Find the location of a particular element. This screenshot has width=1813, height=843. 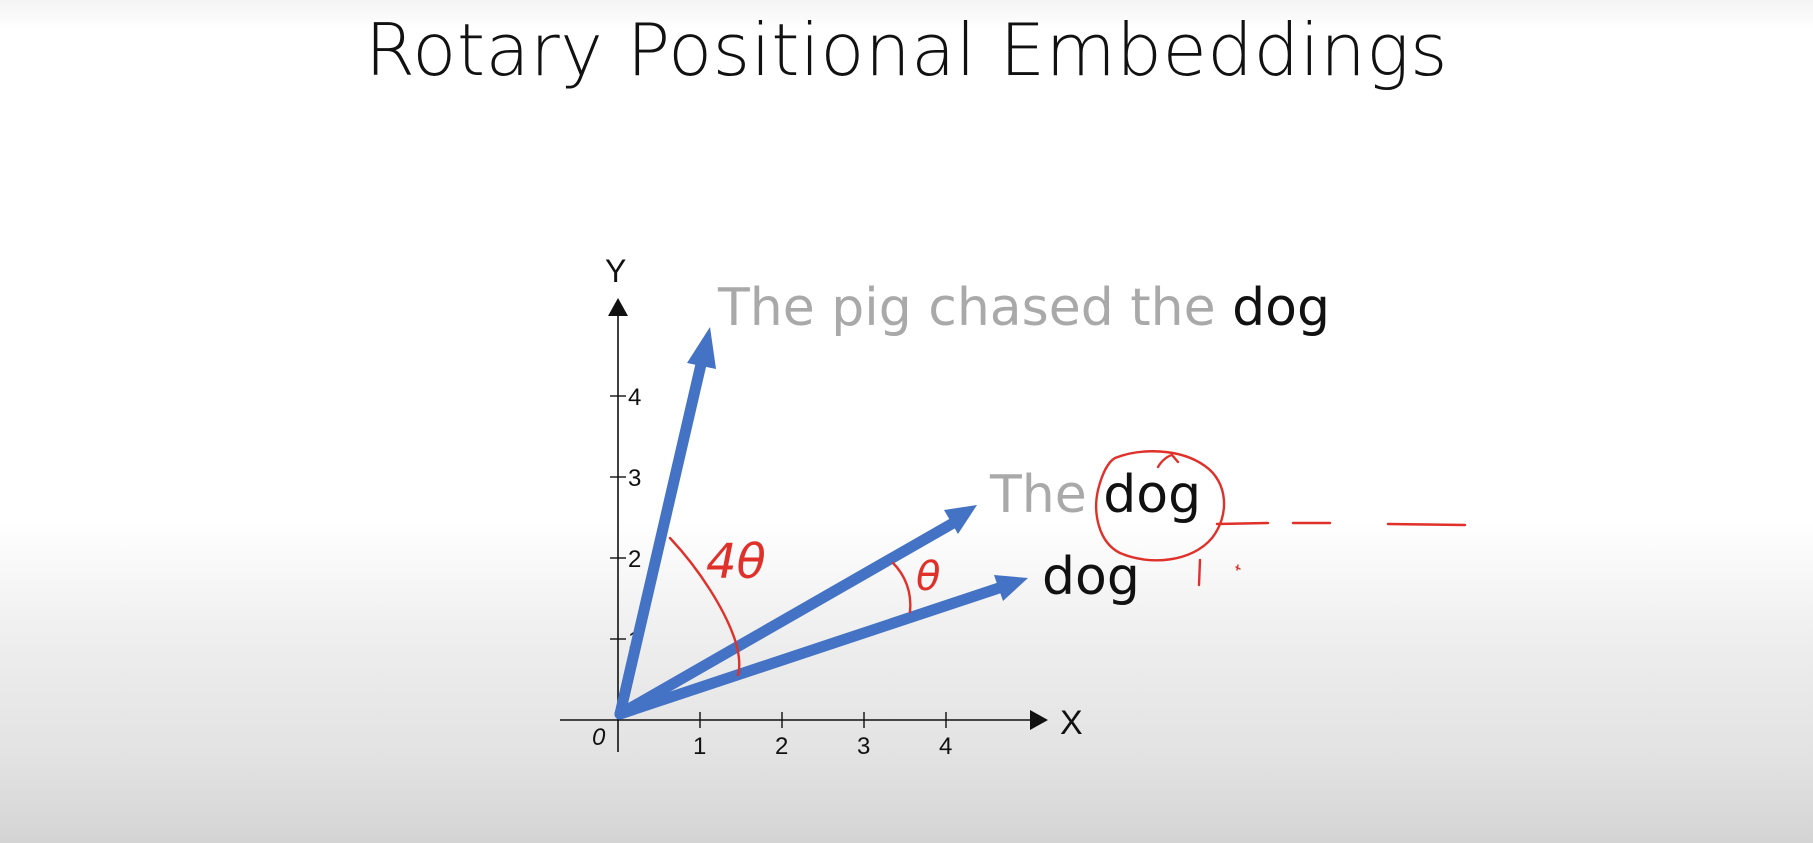

stray-mark is located at coordinates (1238, 567).